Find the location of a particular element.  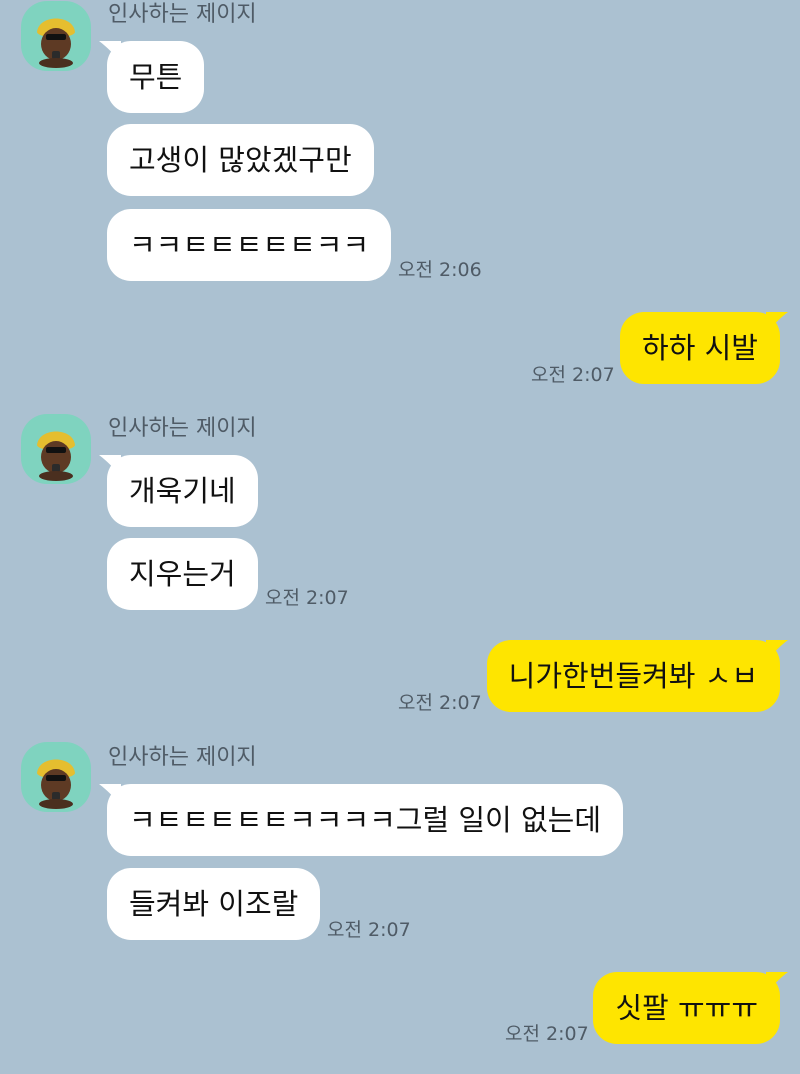

message-bubble: 하하 시발 is located at coordinates (704, 348).